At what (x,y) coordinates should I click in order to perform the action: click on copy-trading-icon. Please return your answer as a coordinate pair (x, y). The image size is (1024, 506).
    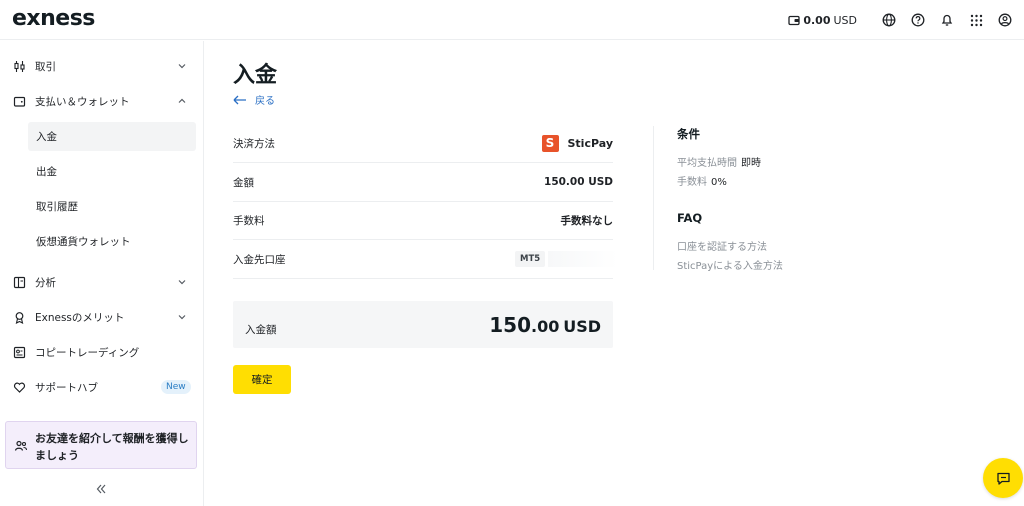
    Looking at the image, I should click on (19, 352).